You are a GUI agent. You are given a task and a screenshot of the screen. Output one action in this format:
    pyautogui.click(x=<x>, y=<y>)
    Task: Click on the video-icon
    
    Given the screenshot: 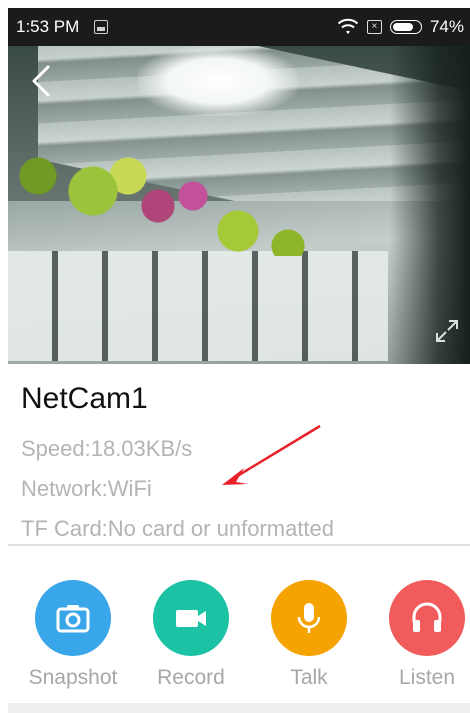 What is the action you would take?
    pyautogui.click(x=191, y=618)
    